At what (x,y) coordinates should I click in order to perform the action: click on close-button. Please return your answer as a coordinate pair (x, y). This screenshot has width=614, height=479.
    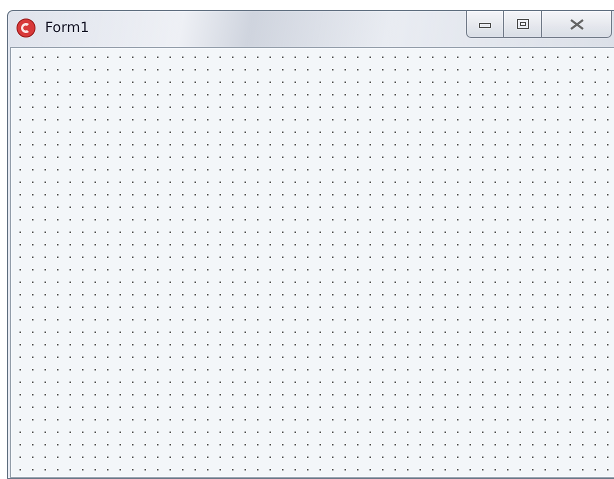
    Looking at the image, I should click on (577, 24).